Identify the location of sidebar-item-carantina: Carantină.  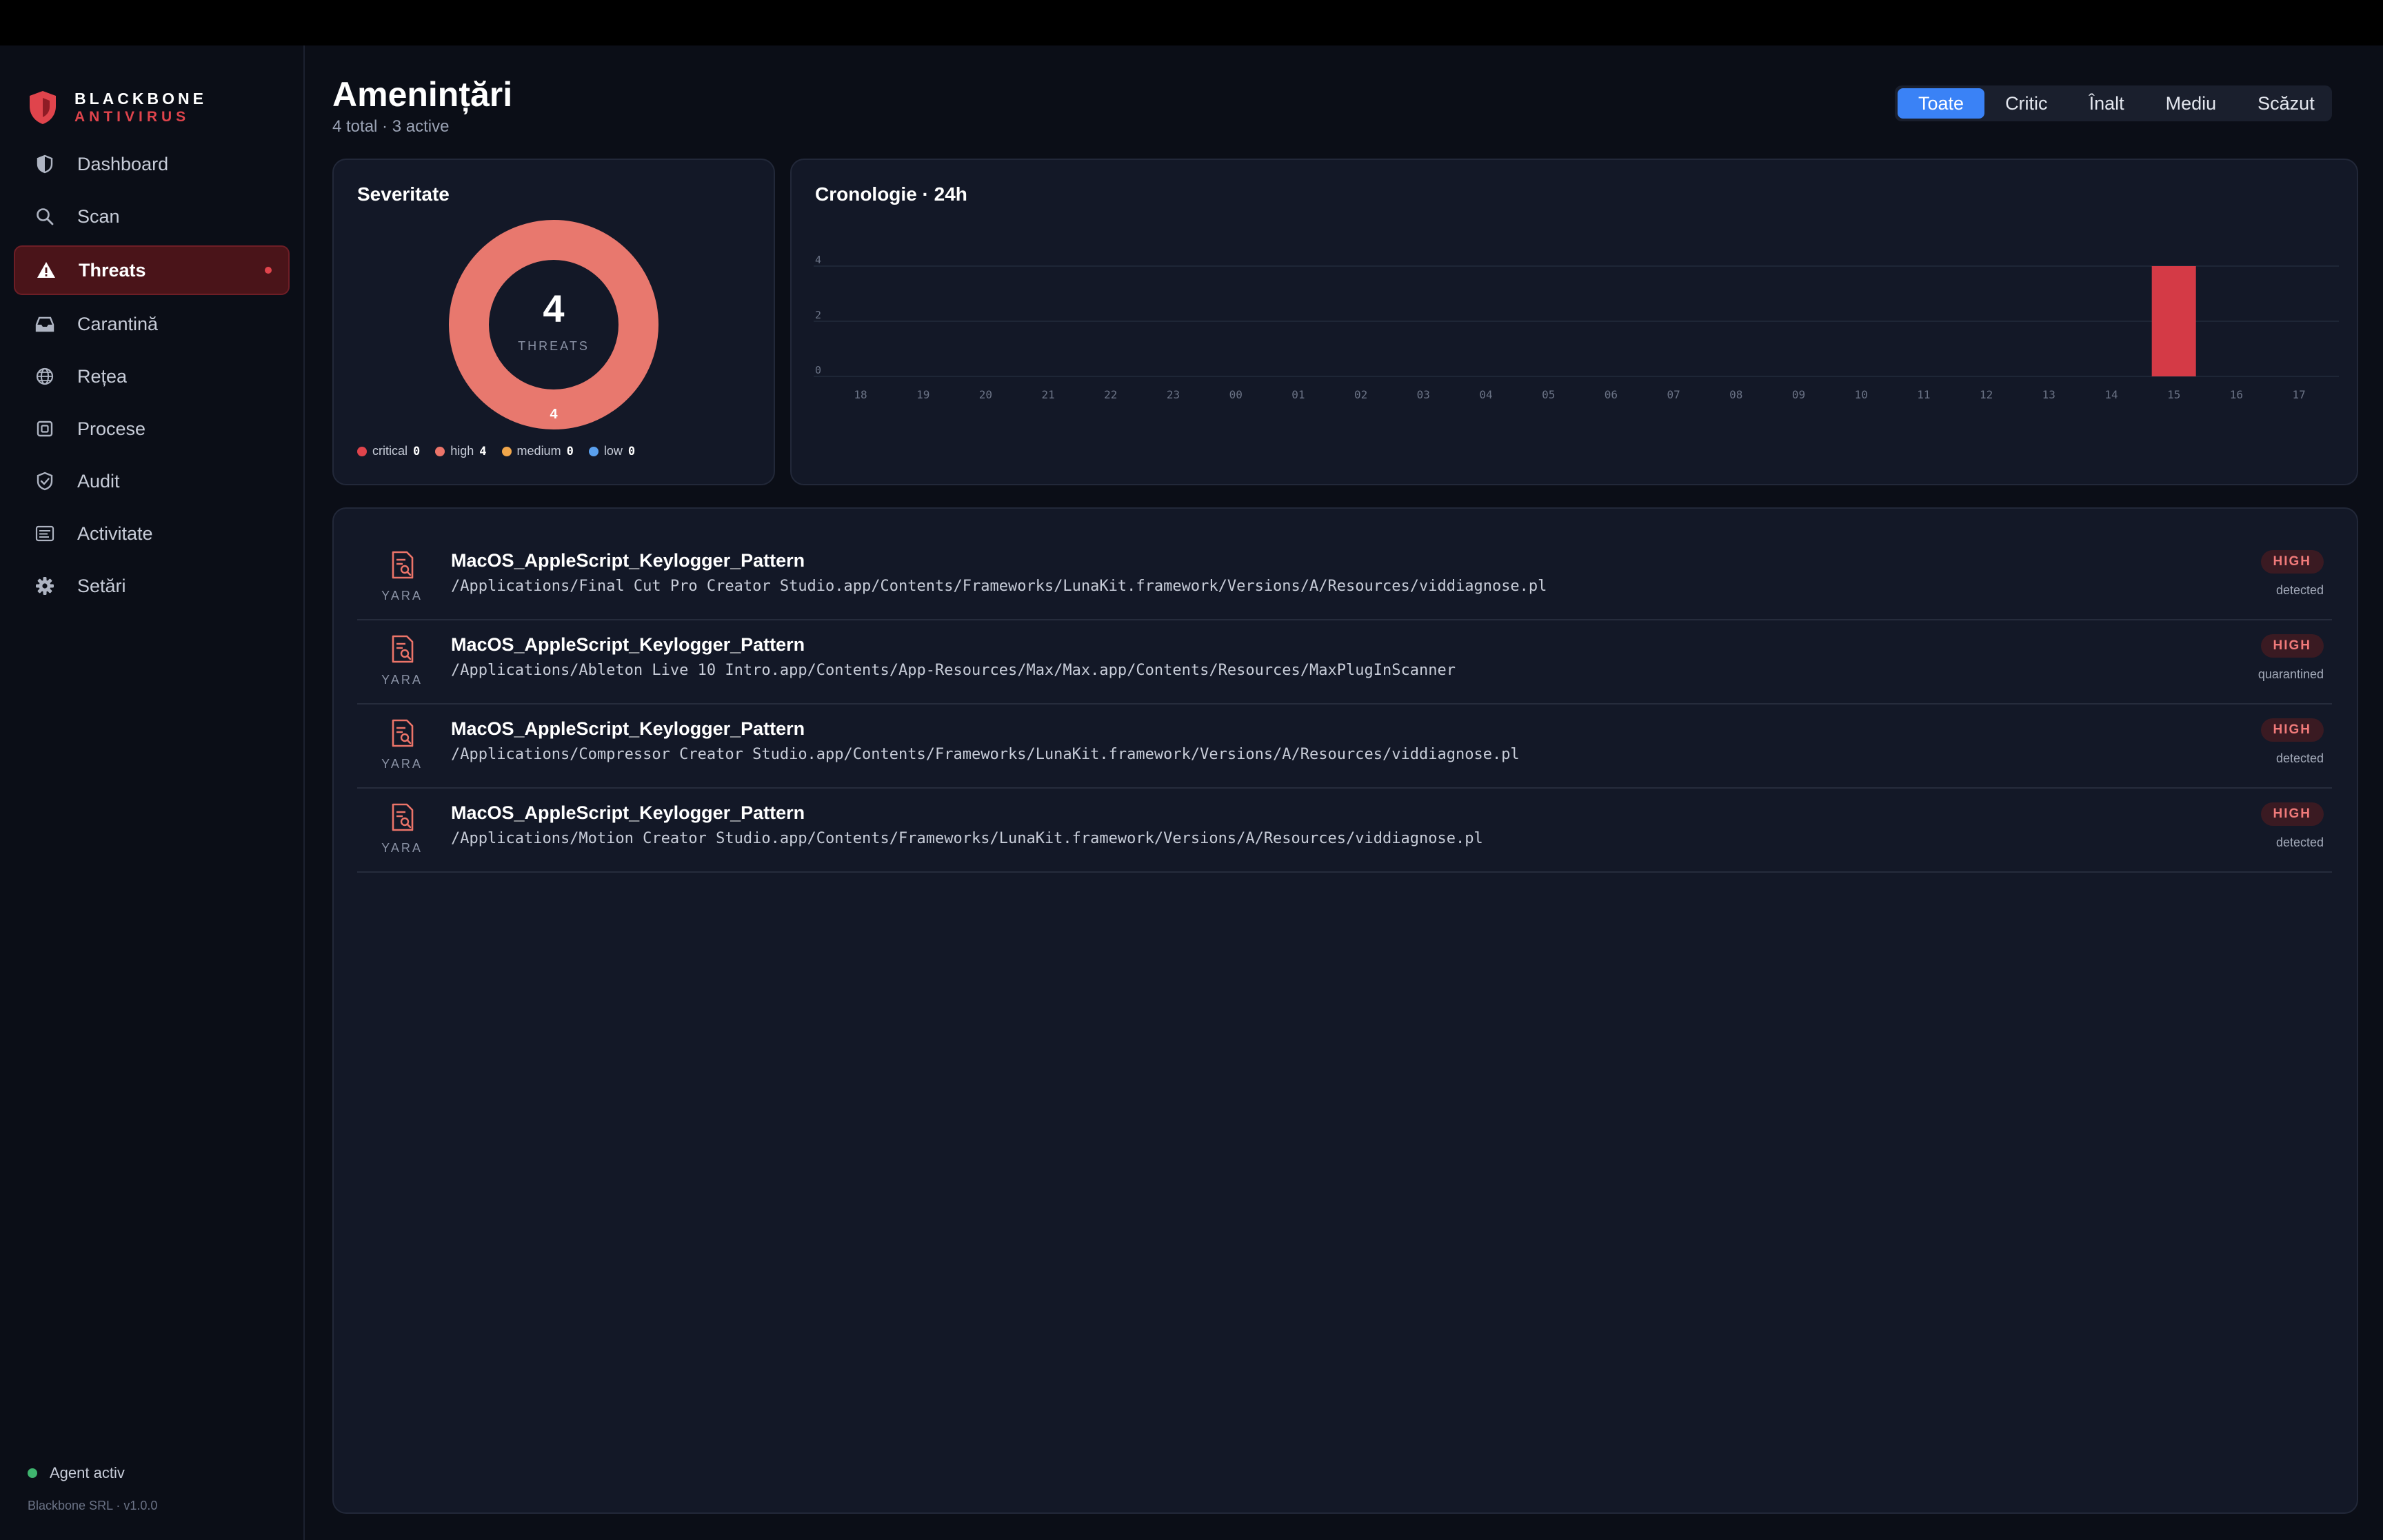
(152, 324).